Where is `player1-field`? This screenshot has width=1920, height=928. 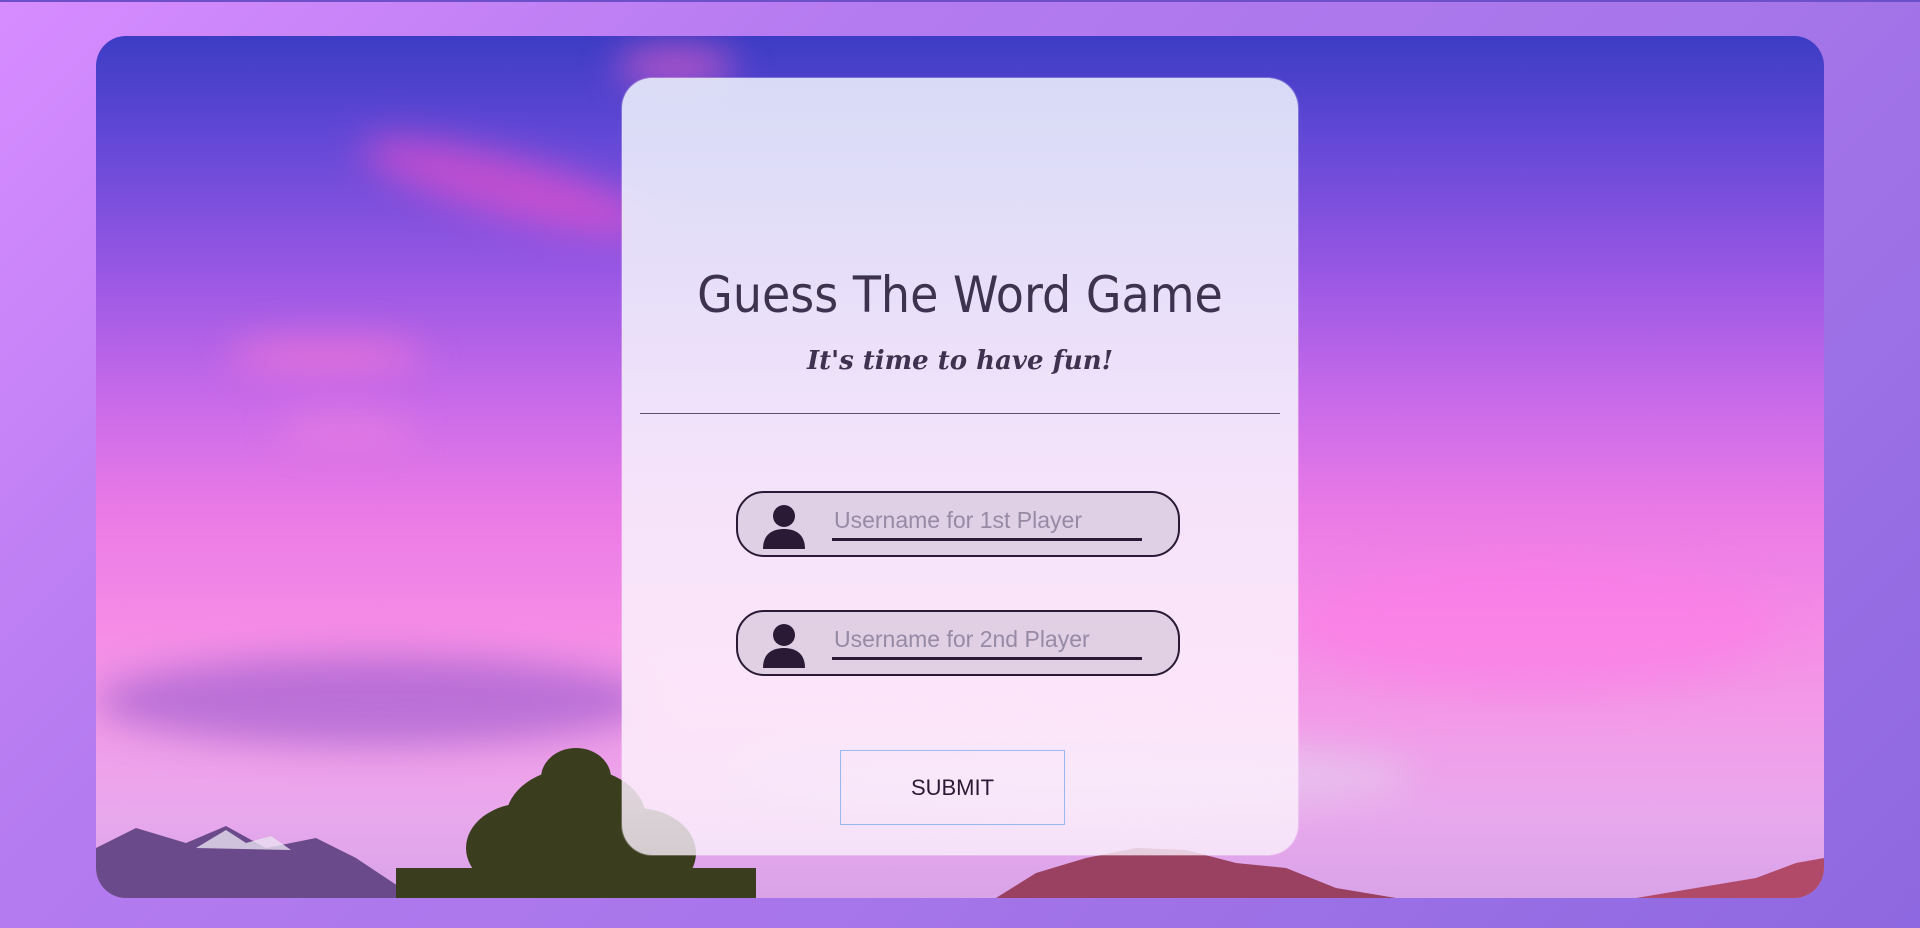 player1-field is located at coordinates (958, 524).